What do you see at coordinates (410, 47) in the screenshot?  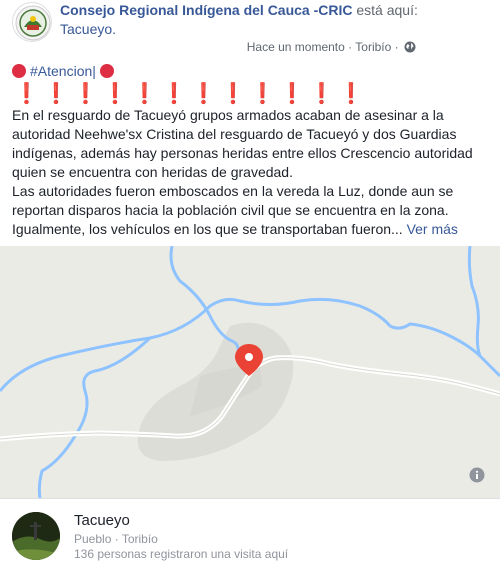 I see `globe-icon` at bounding box center [410, 47].